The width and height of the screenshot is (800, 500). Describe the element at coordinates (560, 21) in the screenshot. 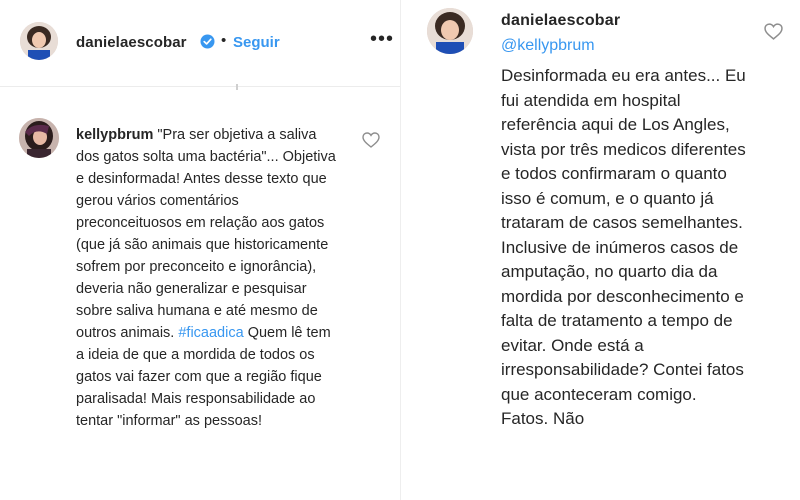

I see `reply-username: danielaescobar` at that location.